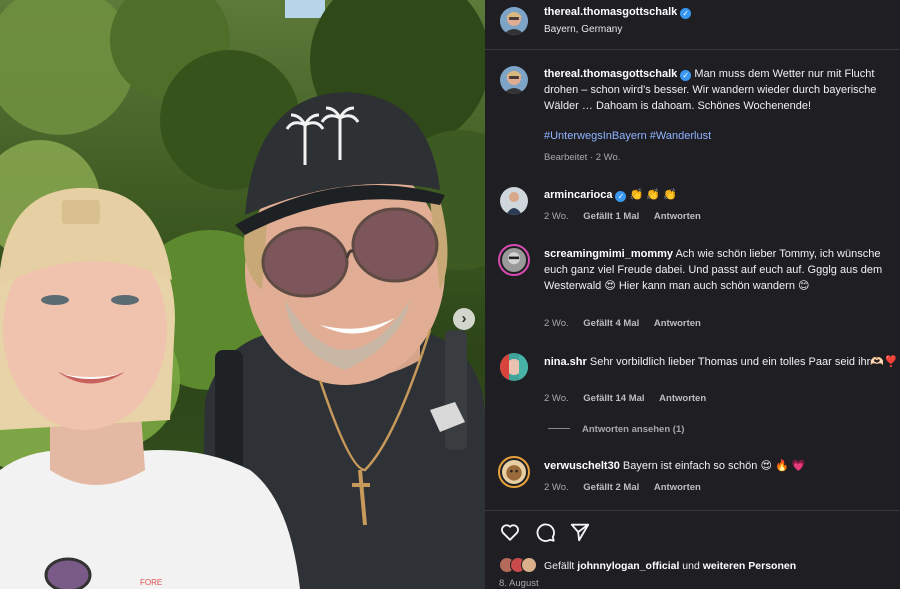 This screenshot has height=589, width=900. Describe the element at coordinates (529, 565) in the screenshot. I see `avatar` at that location.